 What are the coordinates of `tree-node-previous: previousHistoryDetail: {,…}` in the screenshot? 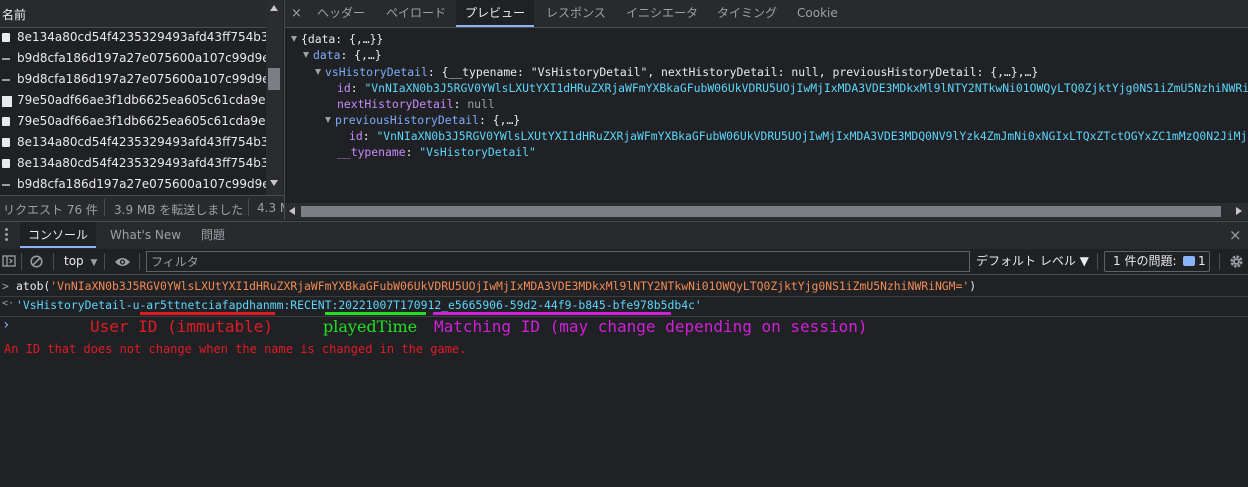 It's located at (422, 120).